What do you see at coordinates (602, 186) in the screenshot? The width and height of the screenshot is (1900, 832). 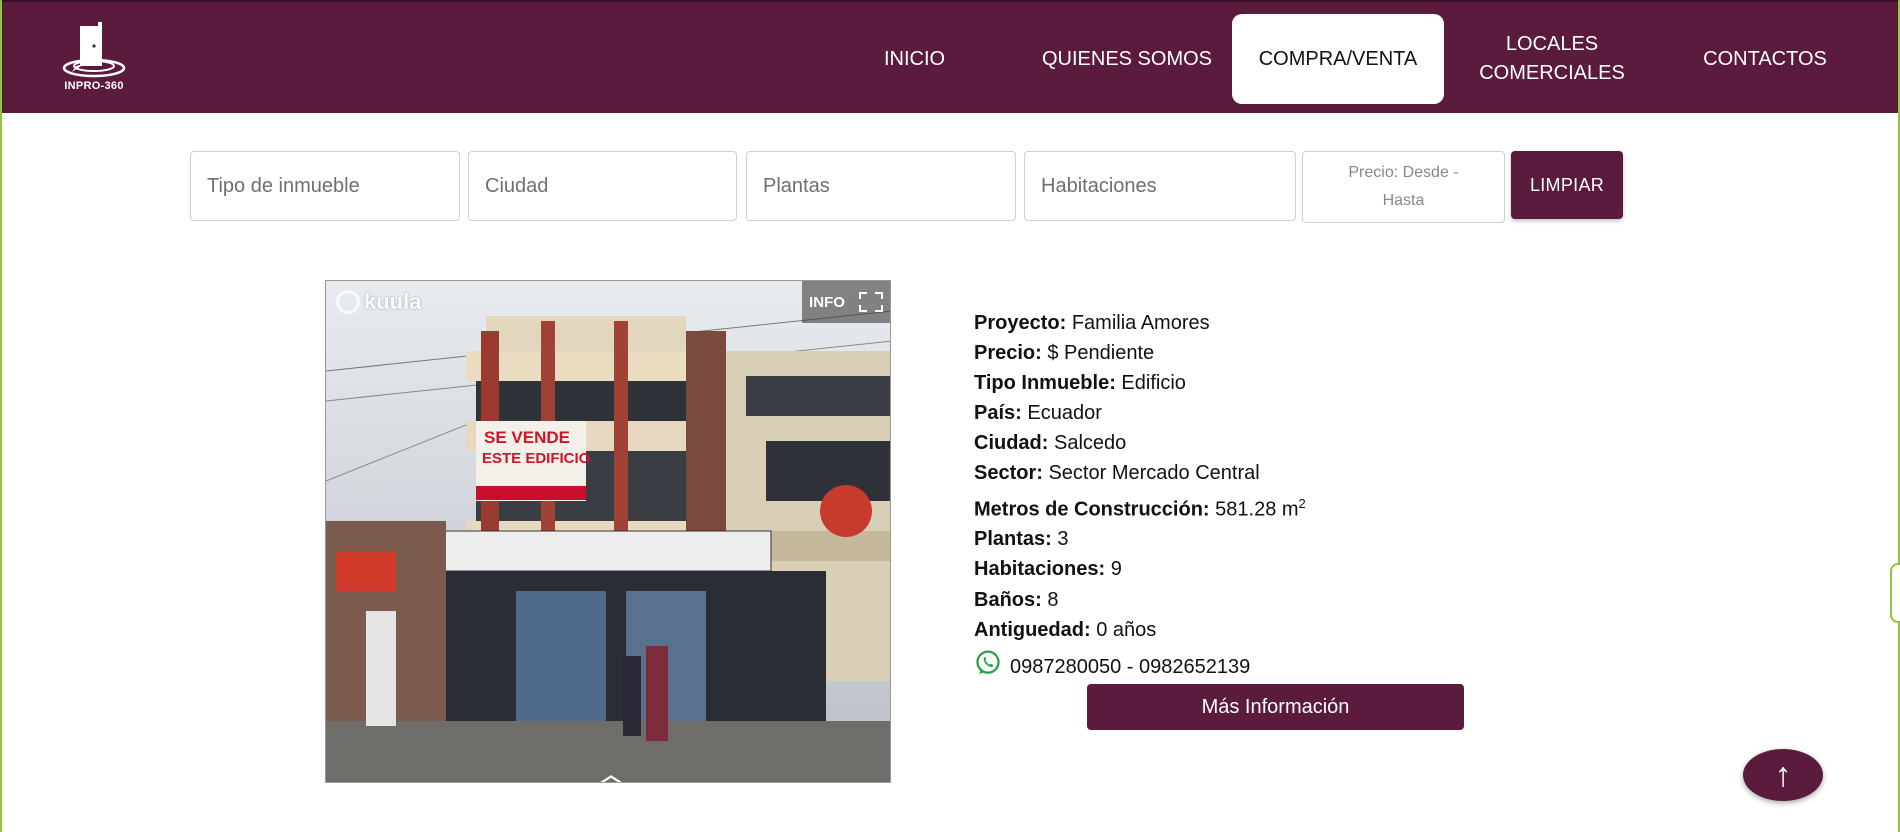 I see `ciudad-field` at bounding box center [602, 186].